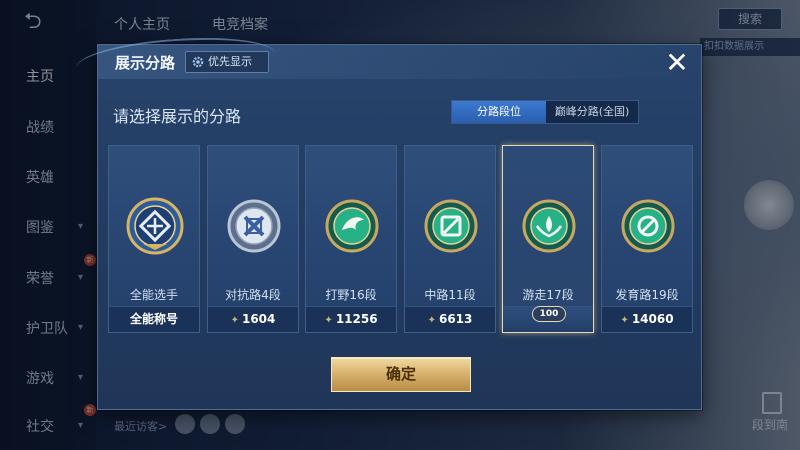 Image resolution: width=800 pixels, height=450 pixels. I want to click on route-type-toggle: 分路段位 巅峰分路(全国), so click(545, 112).